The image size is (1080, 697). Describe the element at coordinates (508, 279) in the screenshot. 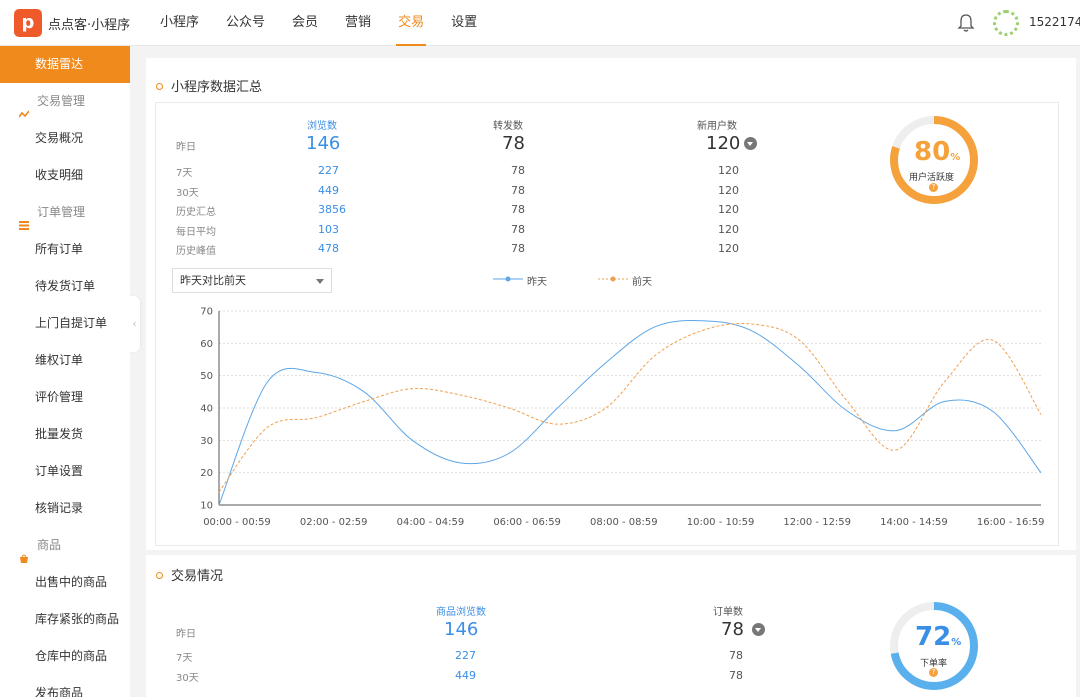

I see `legend-swatch-yesterday` at that location.